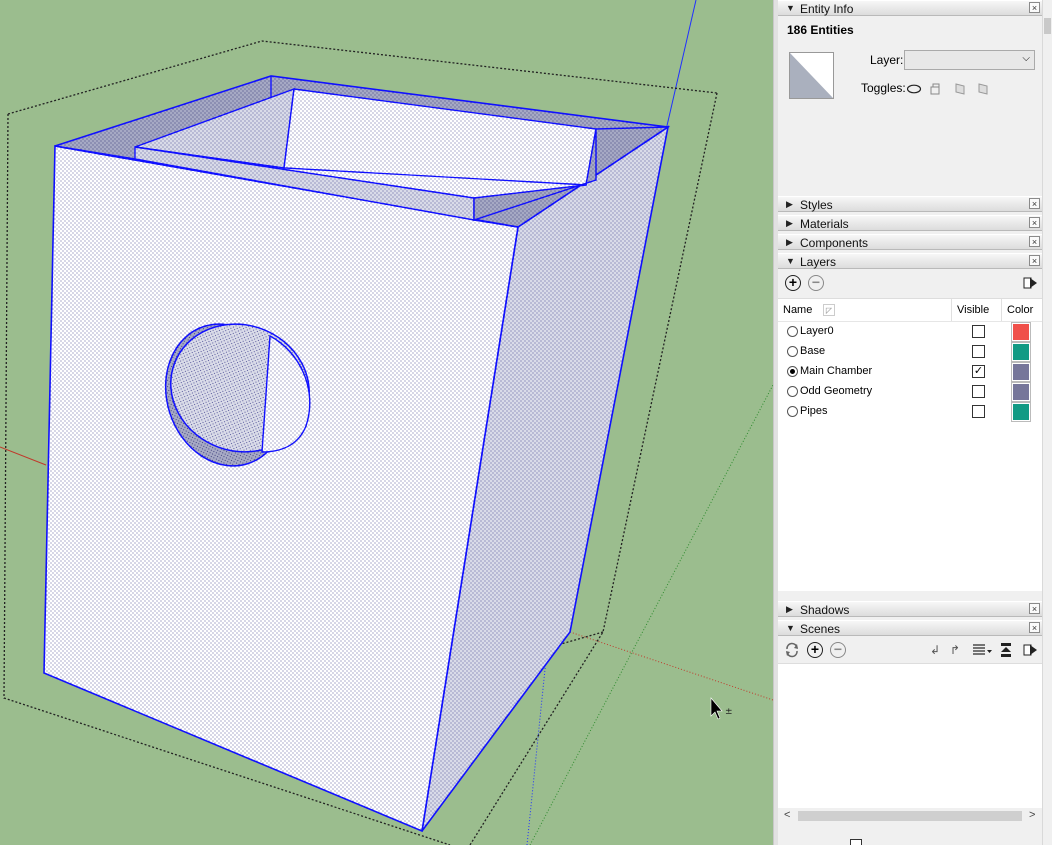 The image size is (1052, 845). Describe the element at coordinates (887, 60) in the screenshot. I see `layer-label: Layer:` at that location.